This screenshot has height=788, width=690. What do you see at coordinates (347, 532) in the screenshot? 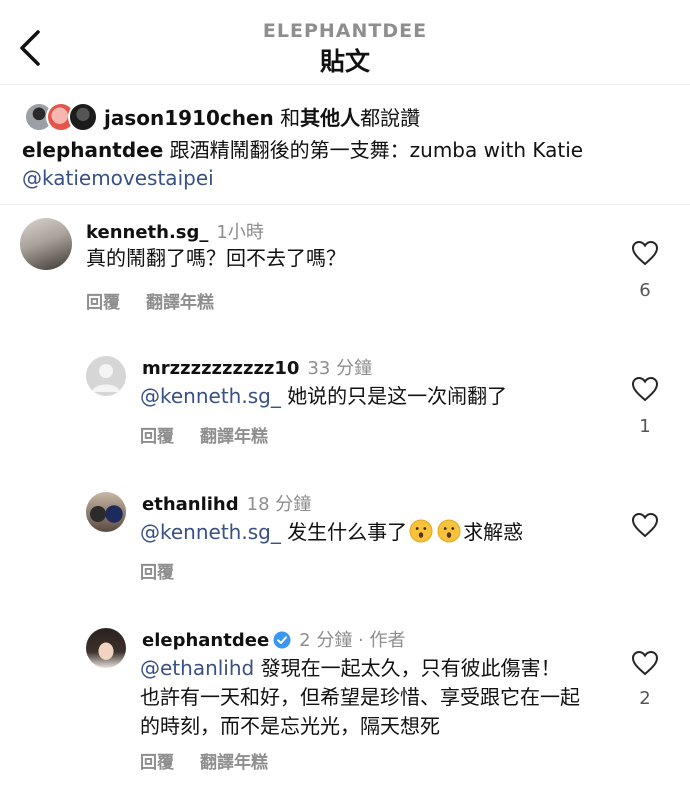
I see `comment-body: 发生什么事了` at bounding box center [347, 532].